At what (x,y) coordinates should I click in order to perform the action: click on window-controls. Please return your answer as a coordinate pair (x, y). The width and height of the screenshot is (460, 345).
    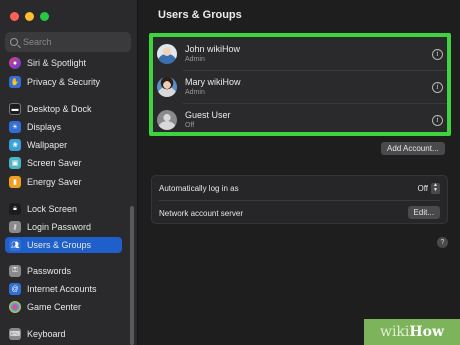
    Looking at the image, I should click on (29, 16).